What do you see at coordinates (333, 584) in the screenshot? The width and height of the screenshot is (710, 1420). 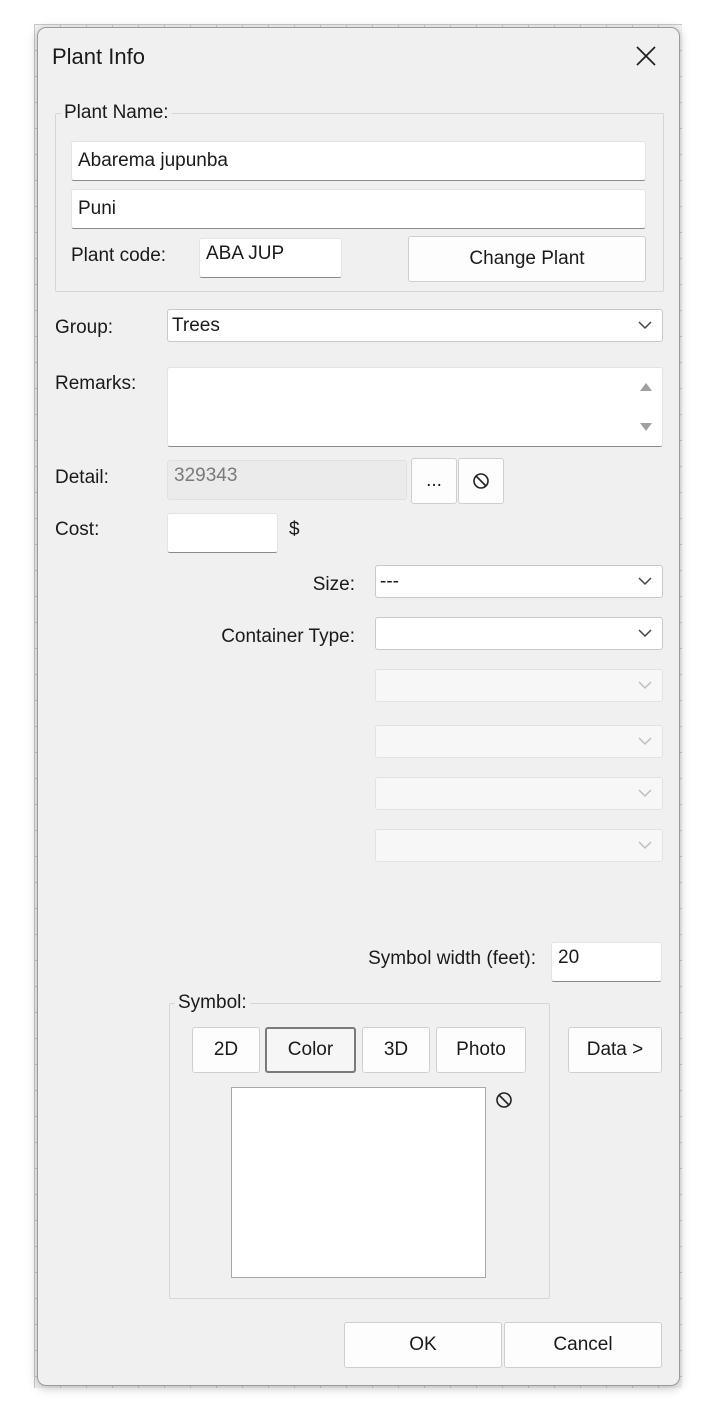 I see `size-label: Size:` at bounding box center [333, 584].